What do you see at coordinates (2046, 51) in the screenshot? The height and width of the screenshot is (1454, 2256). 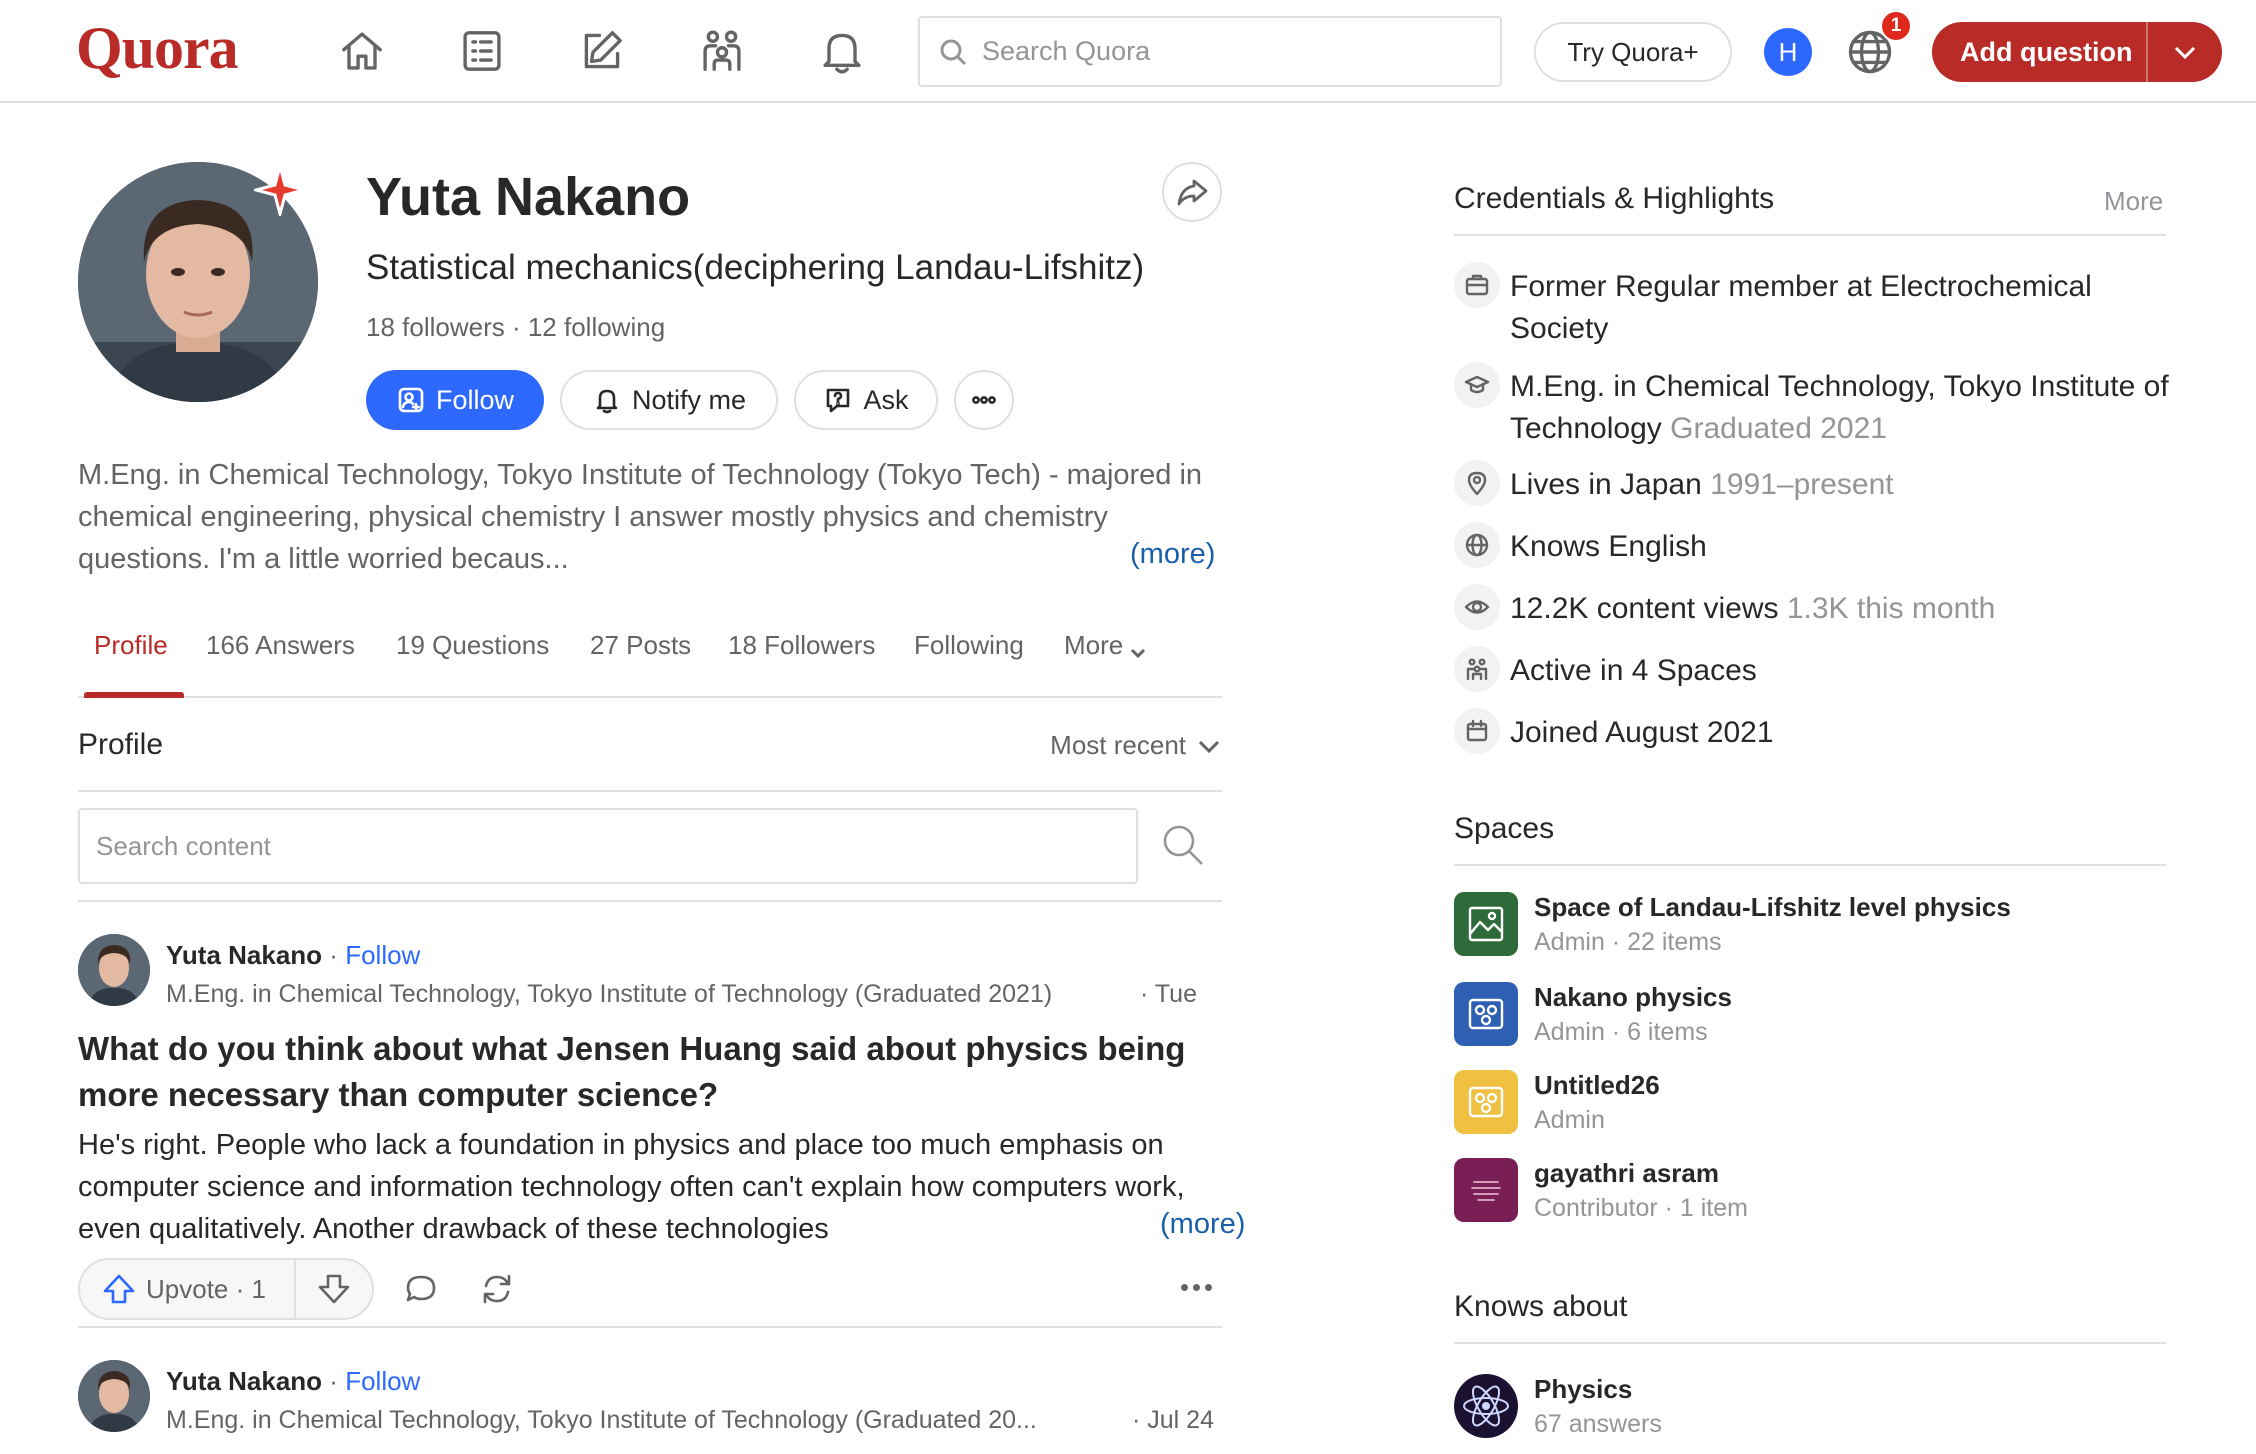 I see `add-question-label: Add question` at bounding box center [2046, 51].